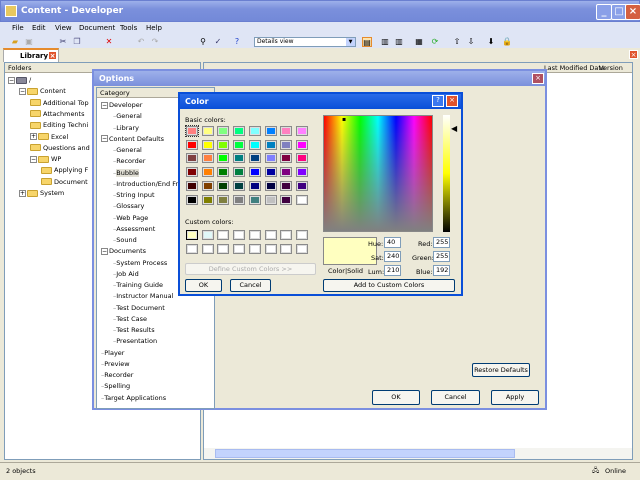 Image resolution: width=640 pixels, height=480 pixels. I want to click on color-cancel-button: Cancel, so click(250, 285).